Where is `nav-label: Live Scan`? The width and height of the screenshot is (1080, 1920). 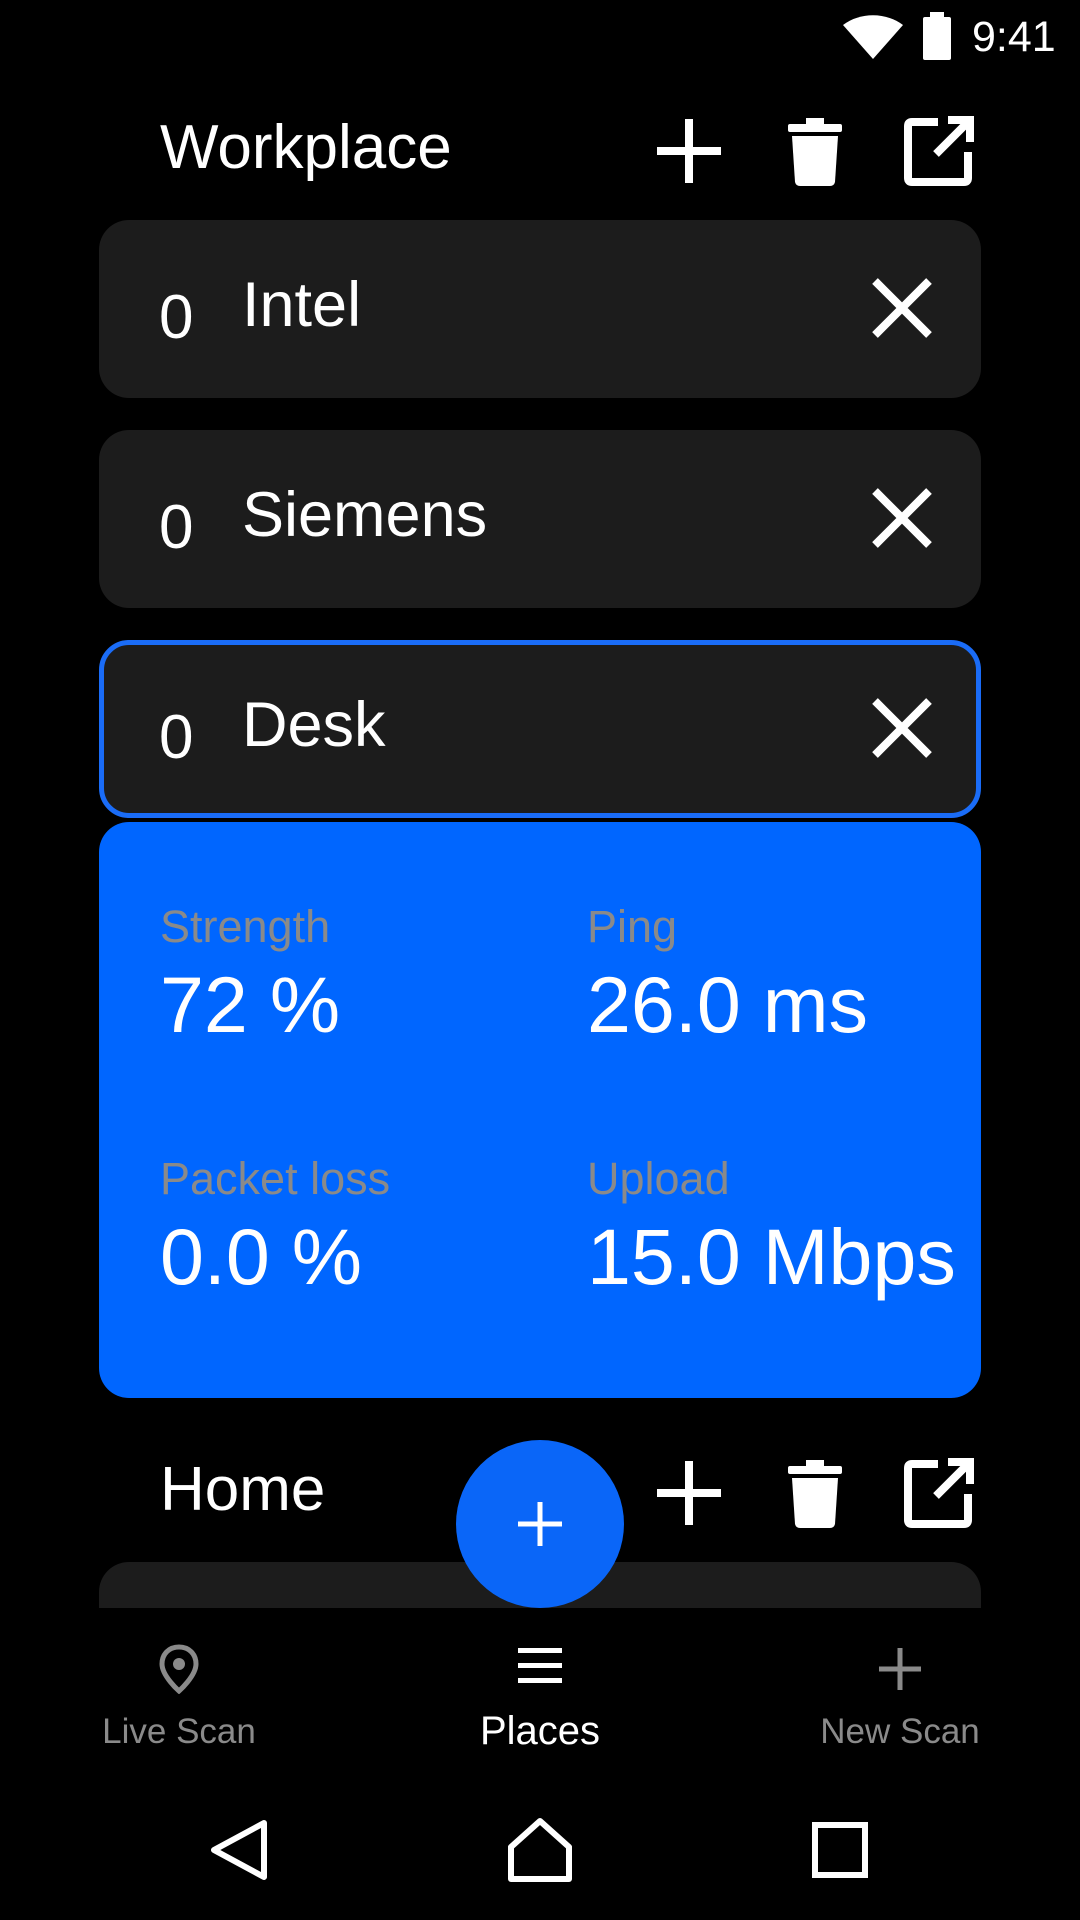 nav-label: Live Scan is located at coordinates (179, 1731).